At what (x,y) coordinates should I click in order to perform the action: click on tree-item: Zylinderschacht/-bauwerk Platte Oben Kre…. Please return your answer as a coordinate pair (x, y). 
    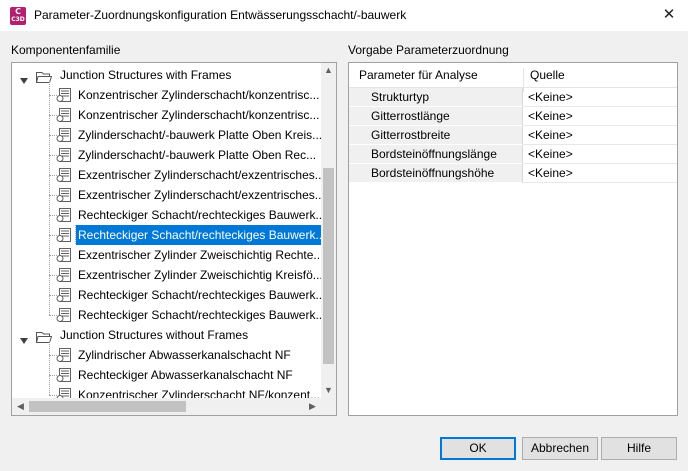
    Looking at the image, I should click on (166, 135).